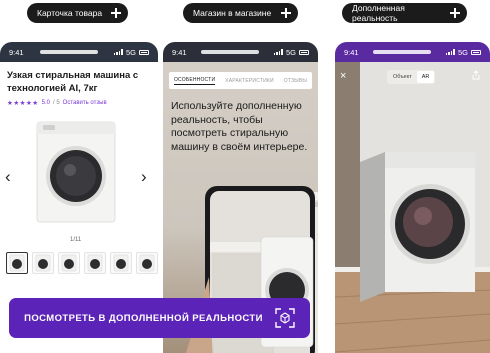 This screenshot has height=353, width=490. I want to click on close-icon: ×, so click(343, 76).